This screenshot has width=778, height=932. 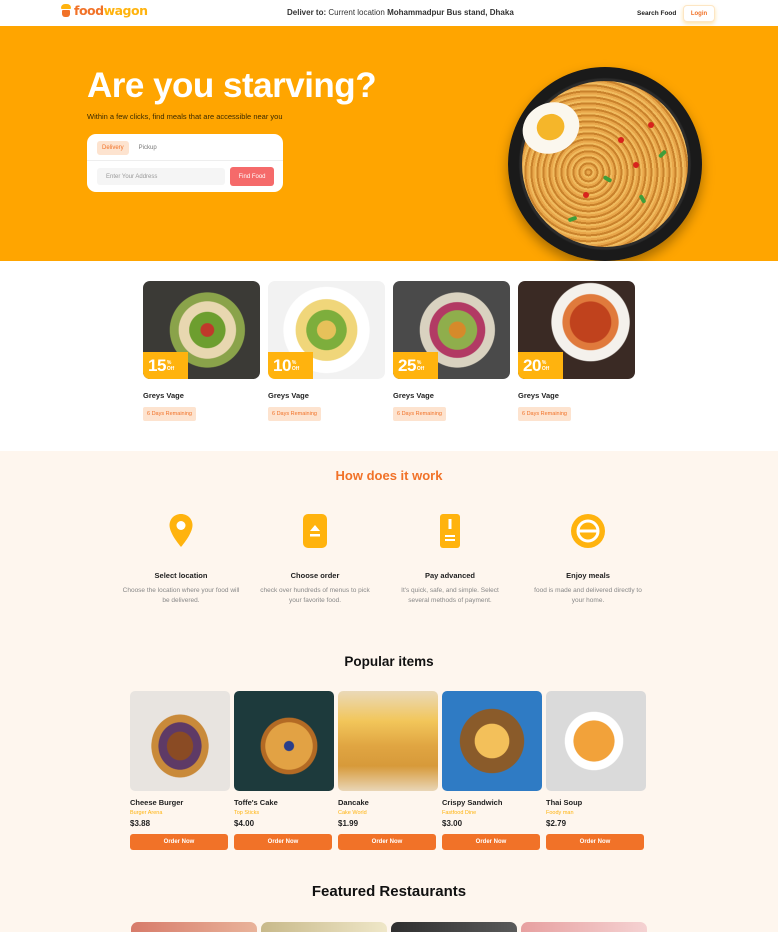 I want to click on deliver-current: Current location, so click(x=356, y=12).